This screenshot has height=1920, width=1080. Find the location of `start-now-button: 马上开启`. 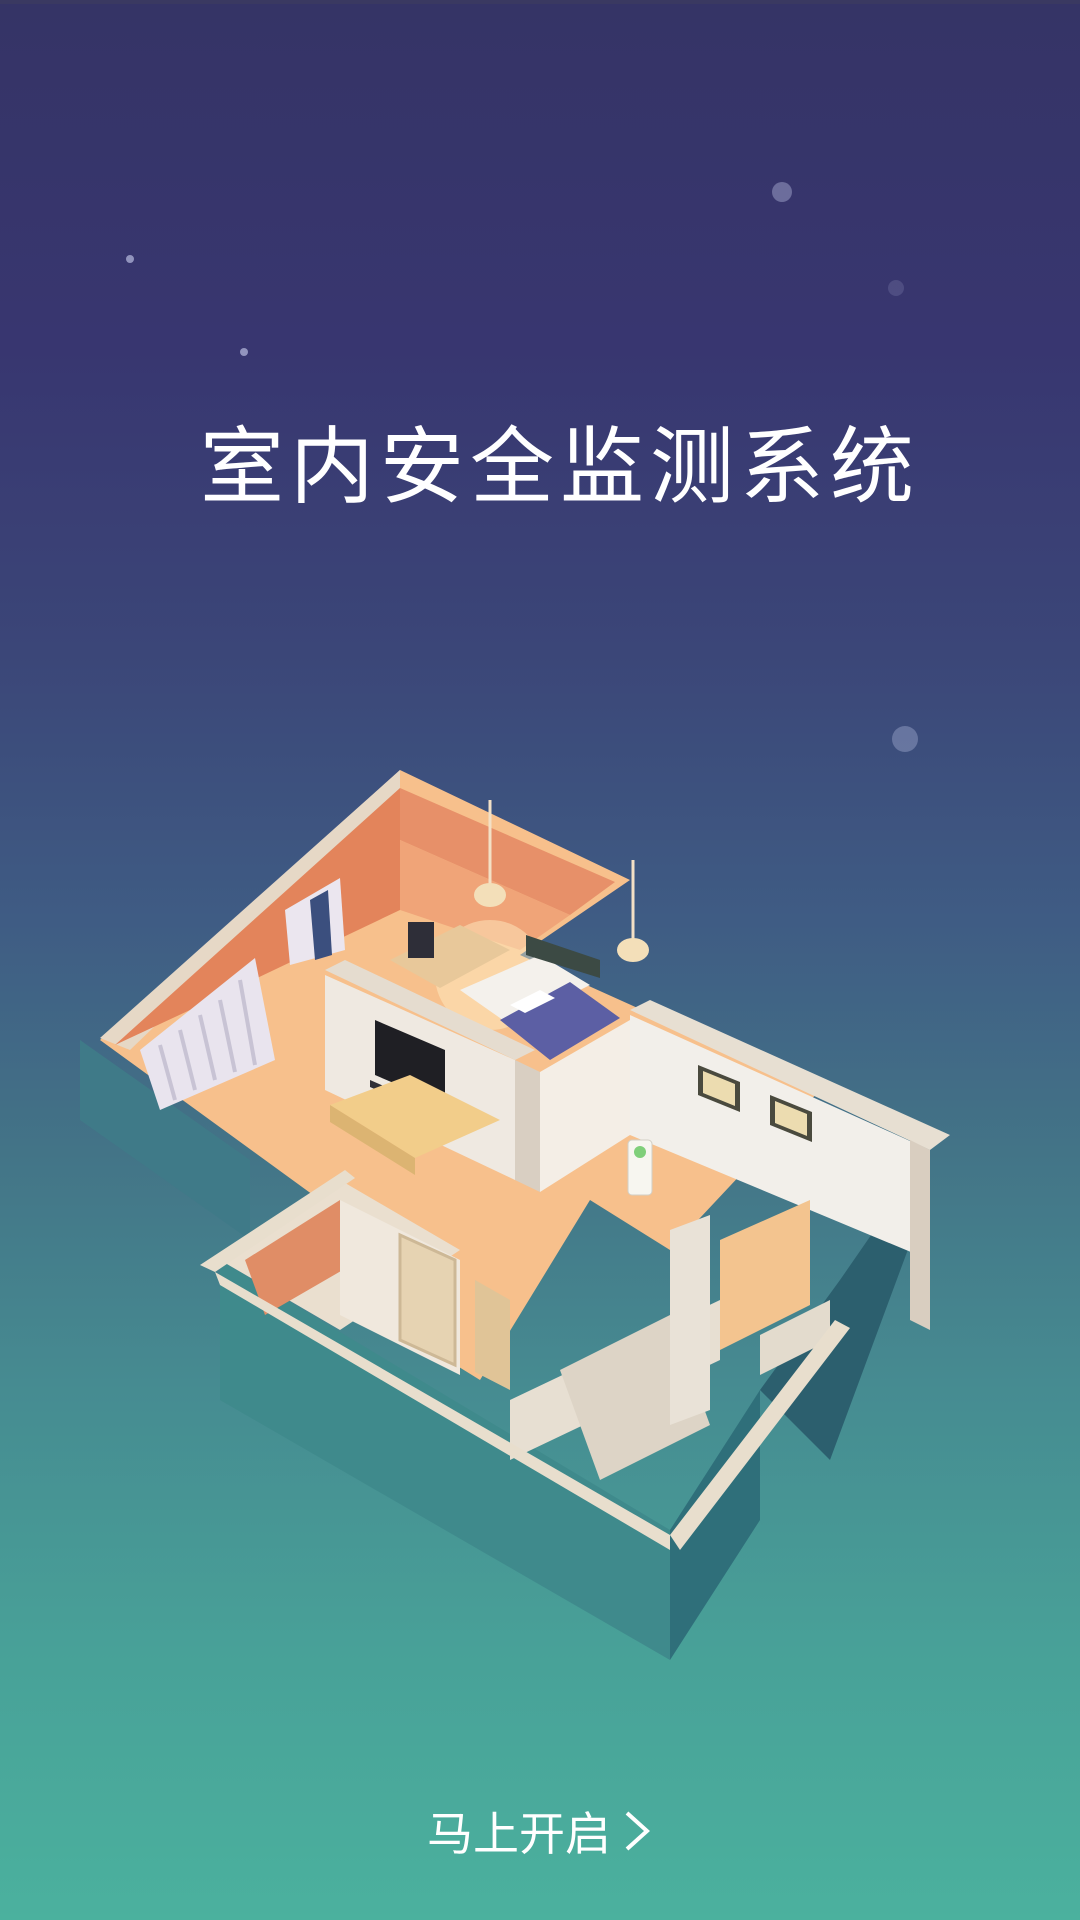

start-now-button: 马上开启 is located at coordinates (540, 1831).